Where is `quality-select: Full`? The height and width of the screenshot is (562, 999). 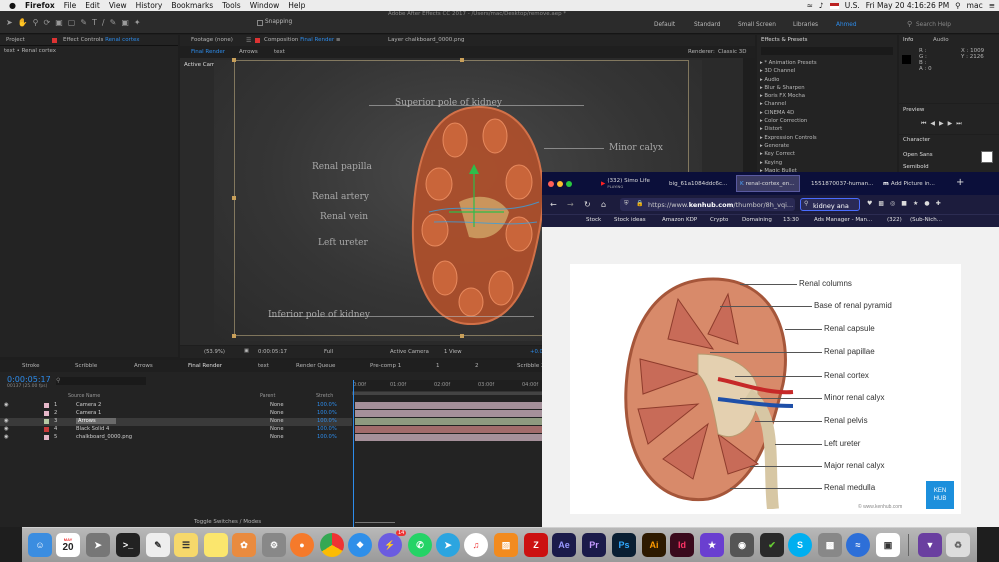
quality-select: Full is located at coordinates (328, 352).